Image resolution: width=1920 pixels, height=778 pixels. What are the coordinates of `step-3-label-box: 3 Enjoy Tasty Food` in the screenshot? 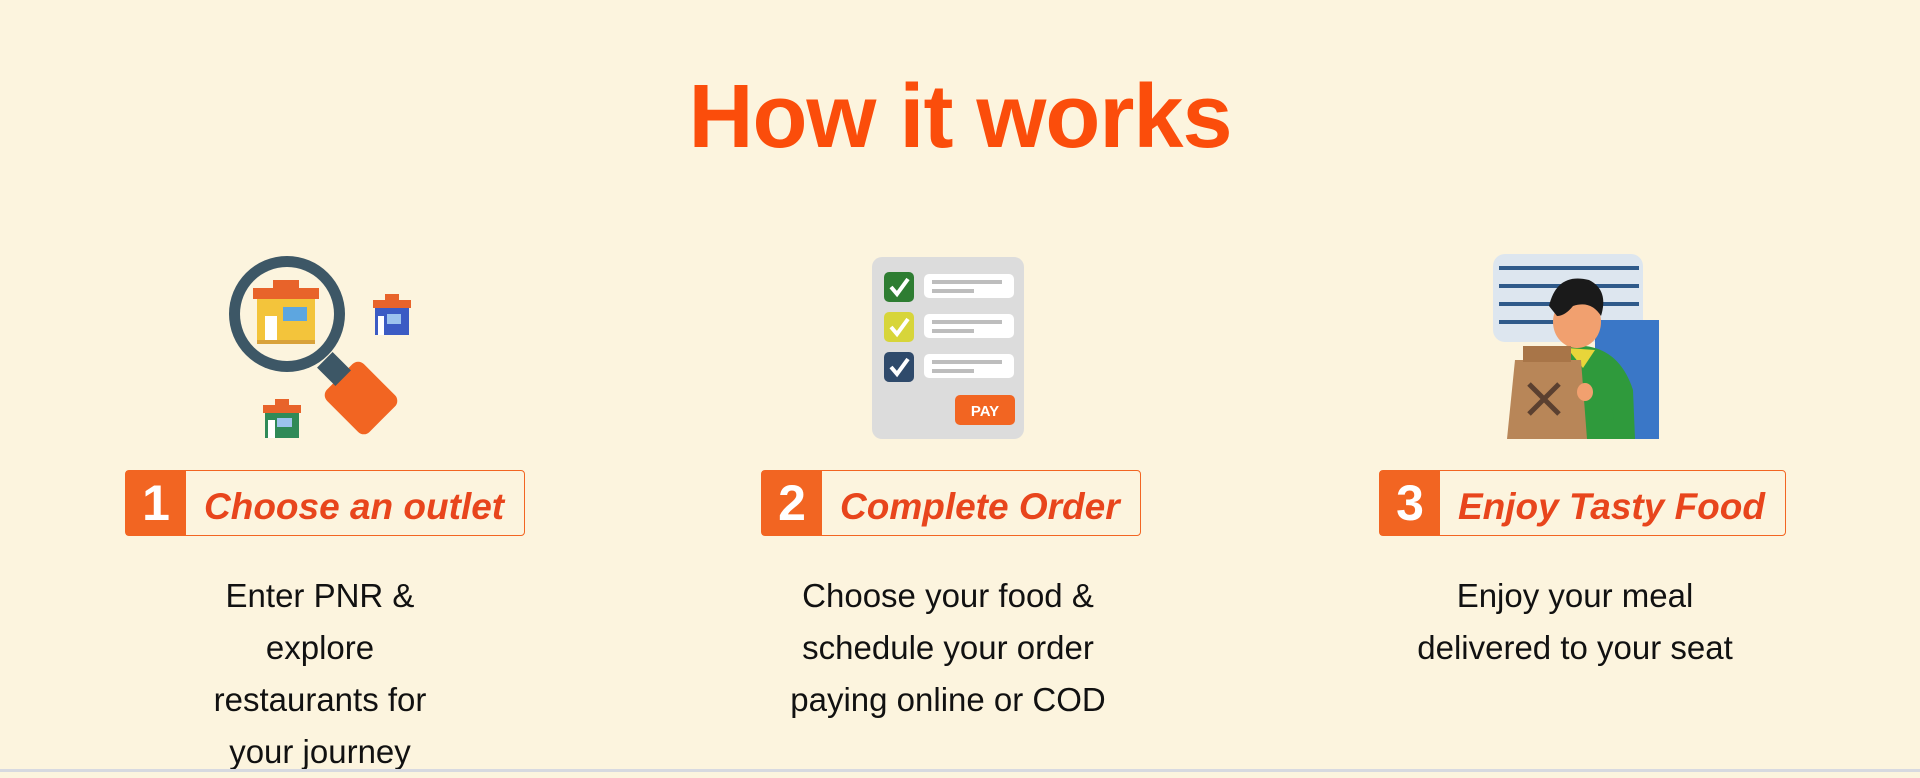 It's located at (1582, 503).